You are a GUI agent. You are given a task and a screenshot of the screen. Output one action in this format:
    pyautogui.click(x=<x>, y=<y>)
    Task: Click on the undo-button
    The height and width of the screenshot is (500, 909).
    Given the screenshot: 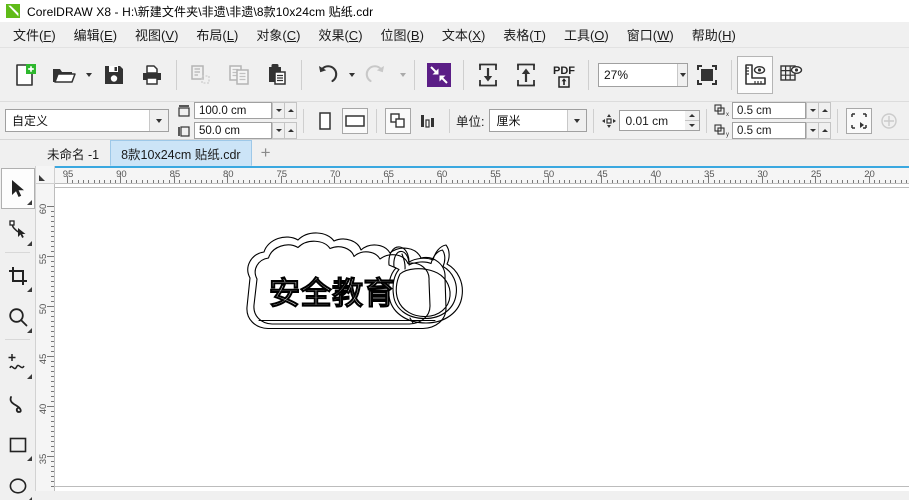 What is the action you would take?
    pyautogui.click(x=326, y=75)
    